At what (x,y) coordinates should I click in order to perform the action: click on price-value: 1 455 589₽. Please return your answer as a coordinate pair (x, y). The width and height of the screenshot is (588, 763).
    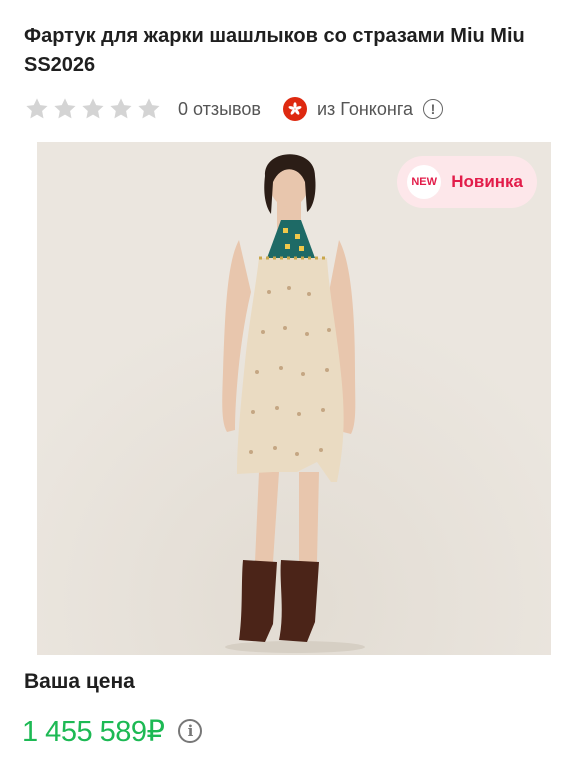
    Looking at the image, I should click on (93, 731).